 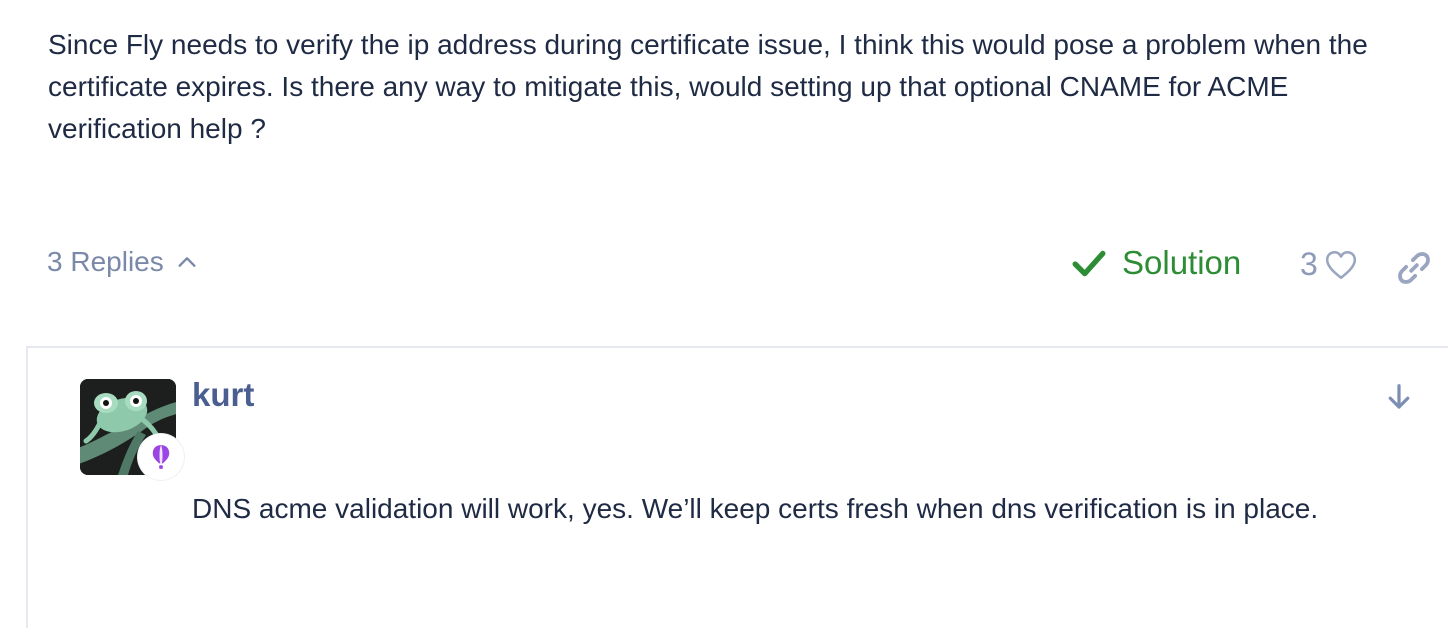 What do you see at coordinates (1340, 264) in the screenshot?
I see `heart-icon` at bounding box center [1340, 264].